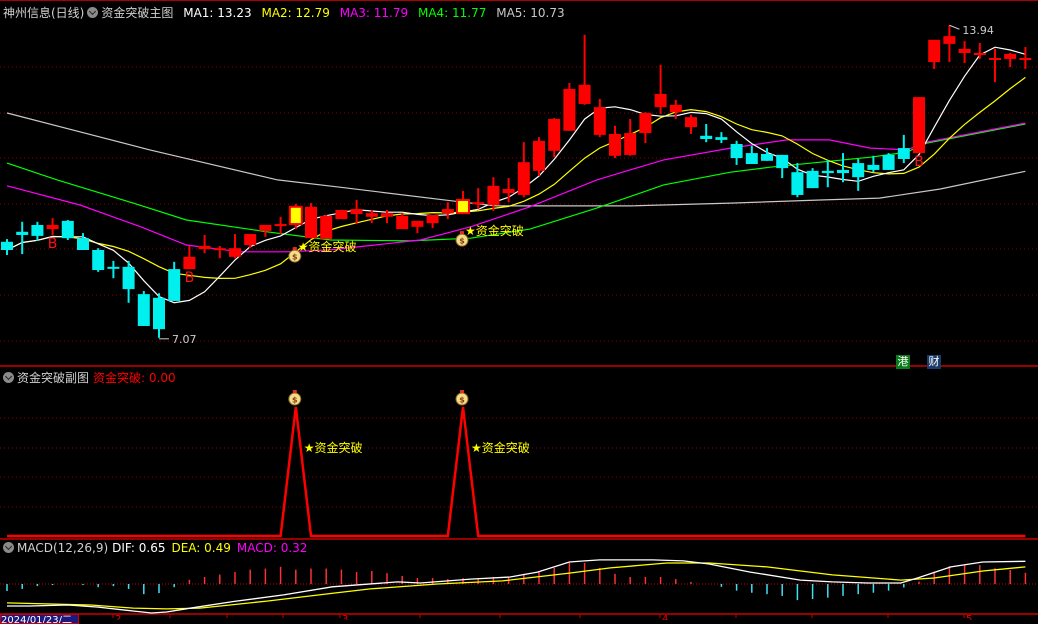 The image size is (1038, 624). Describe the element at coordinates (903, 362) in the screenshot. I see `hk-badge: 港` at that location.